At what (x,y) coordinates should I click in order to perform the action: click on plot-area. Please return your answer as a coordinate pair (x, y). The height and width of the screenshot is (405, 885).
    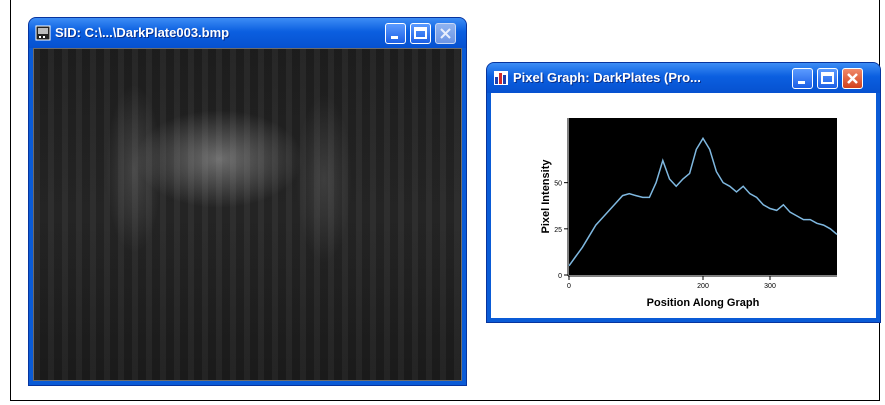
    Looking at the image, I should click on (703, 196).